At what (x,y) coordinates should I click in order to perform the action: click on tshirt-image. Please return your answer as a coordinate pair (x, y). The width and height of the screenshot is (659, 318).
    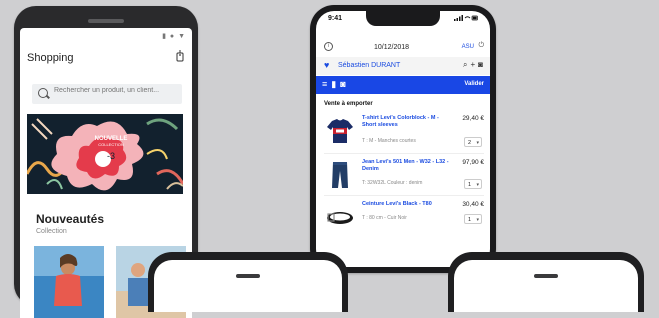
    Looking at the image, I should click on (340, 131).